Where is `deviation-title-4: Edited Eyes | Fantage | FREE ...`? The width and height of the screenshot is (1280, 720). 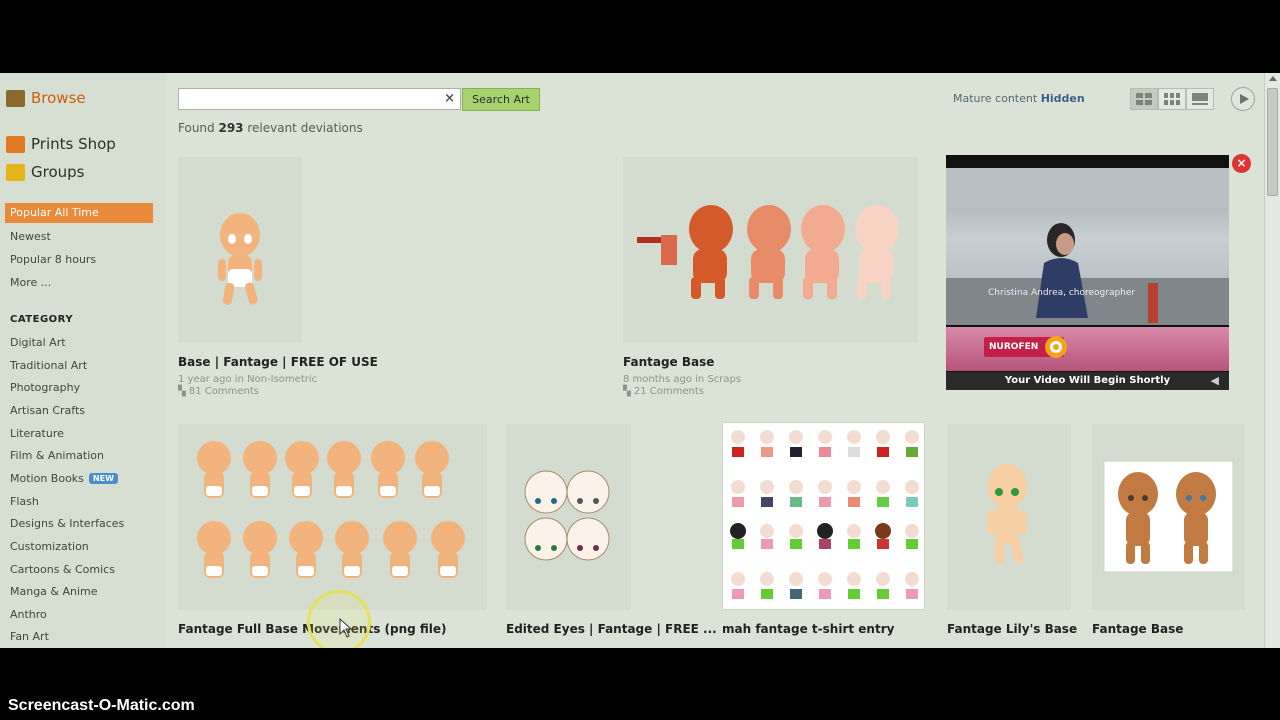 deviation-title-4: Edited Eyes | Fantage | FREE ... is located at coordinates (611, 629).